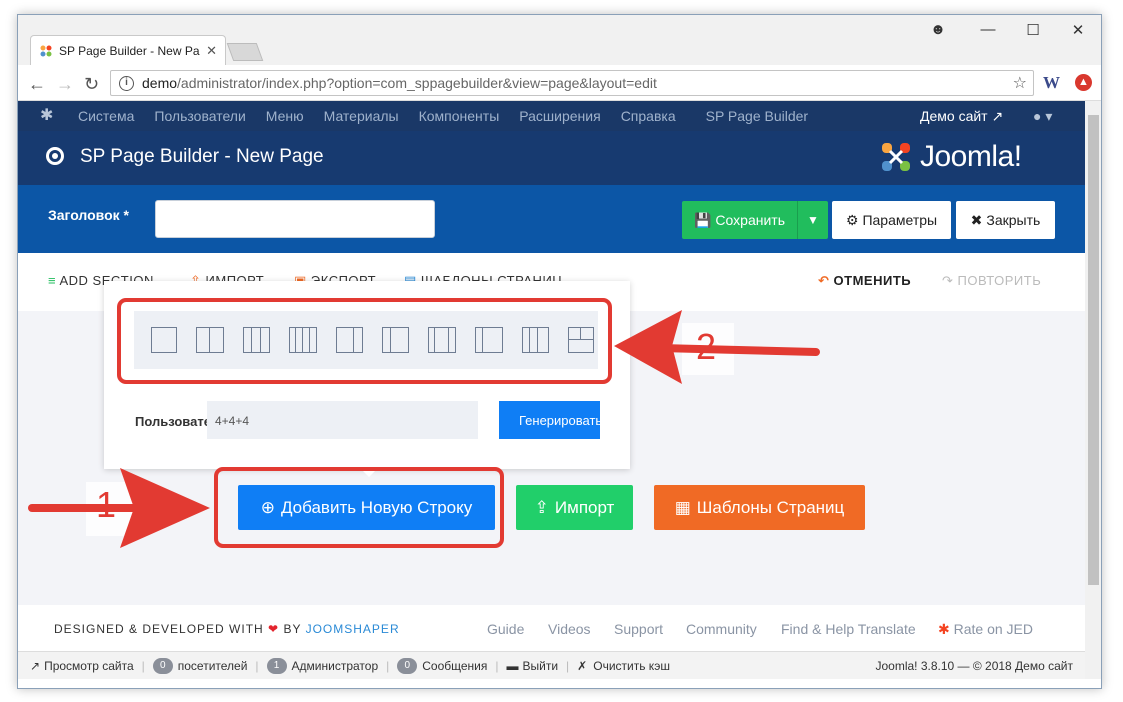 The image size is (1123, 702). Describe the element at coordinates (160, 83) in the screenshot. I see `url-host: demo` at that location.